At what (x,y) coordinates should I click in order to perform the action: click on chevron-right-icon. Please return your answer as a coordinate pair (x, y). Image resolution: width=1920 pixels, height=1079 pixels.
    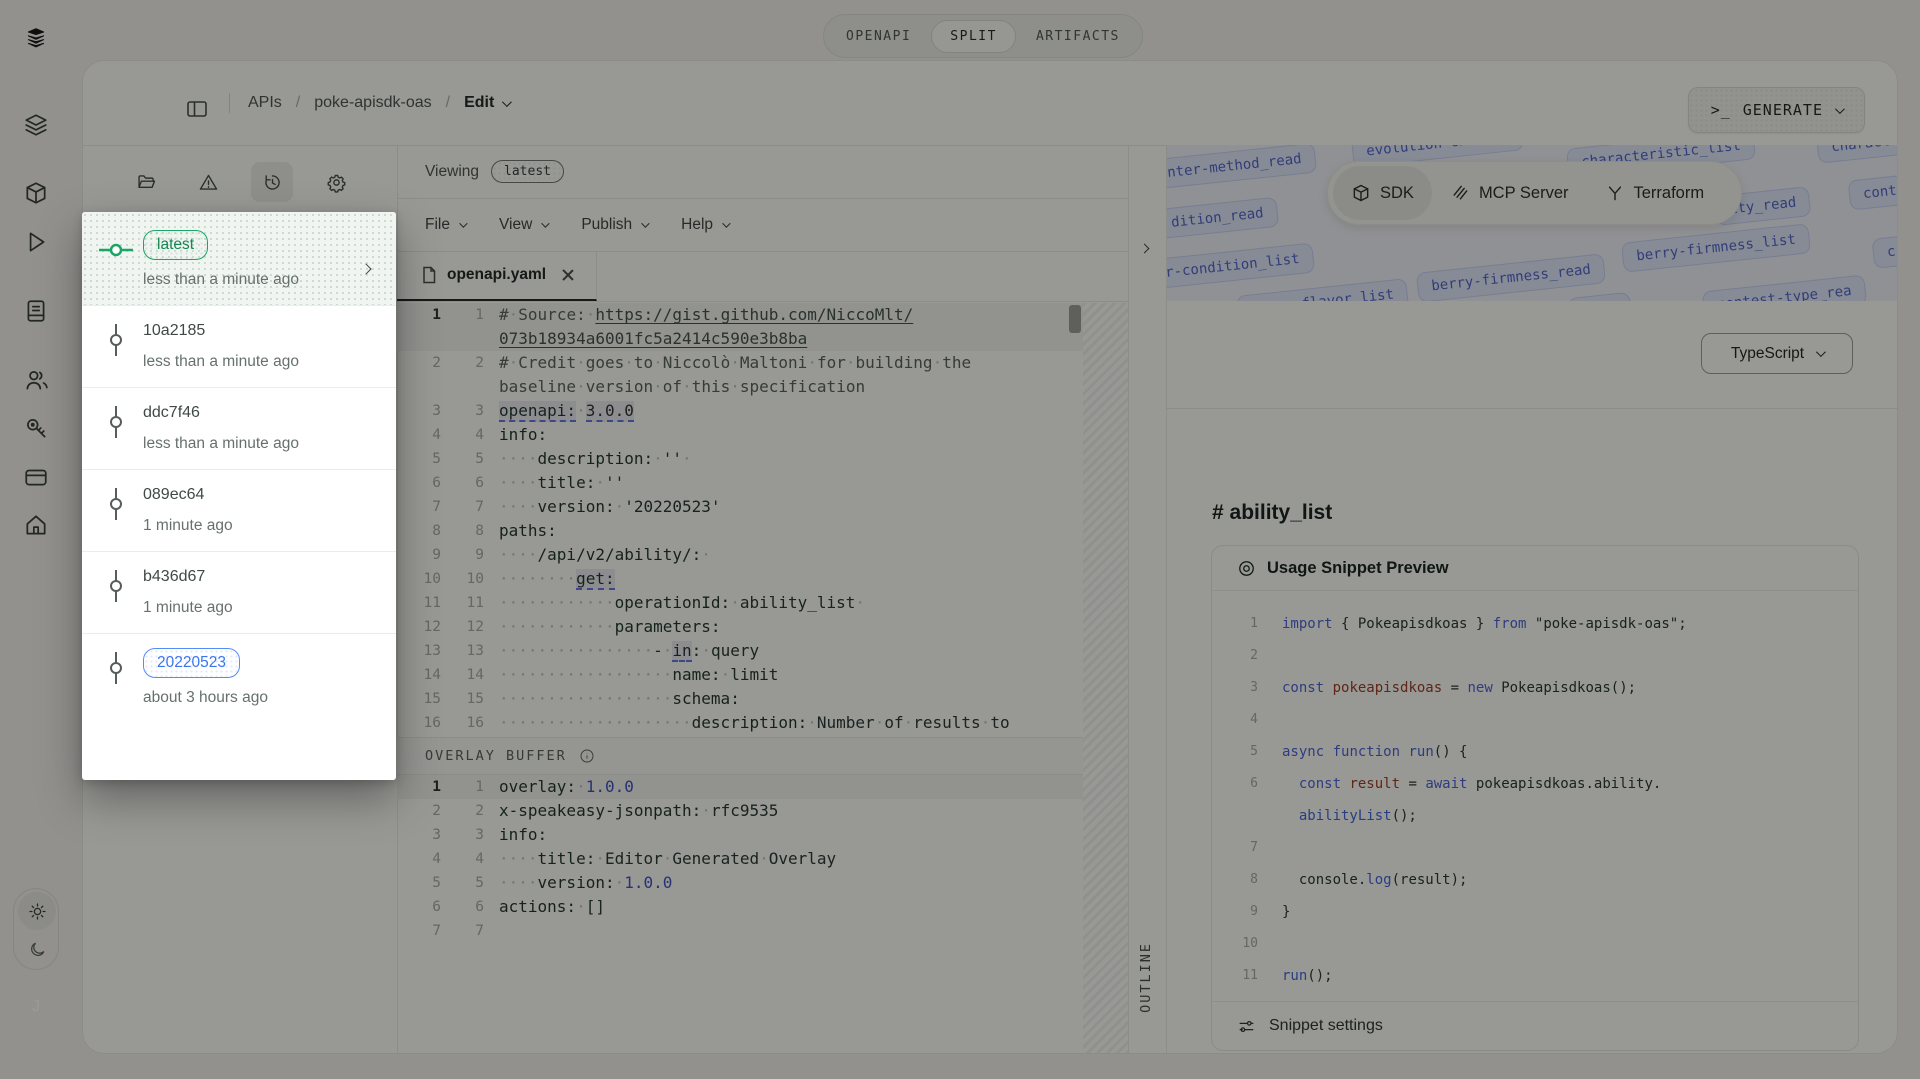
    Looking at the image, I should click on (366, 269).